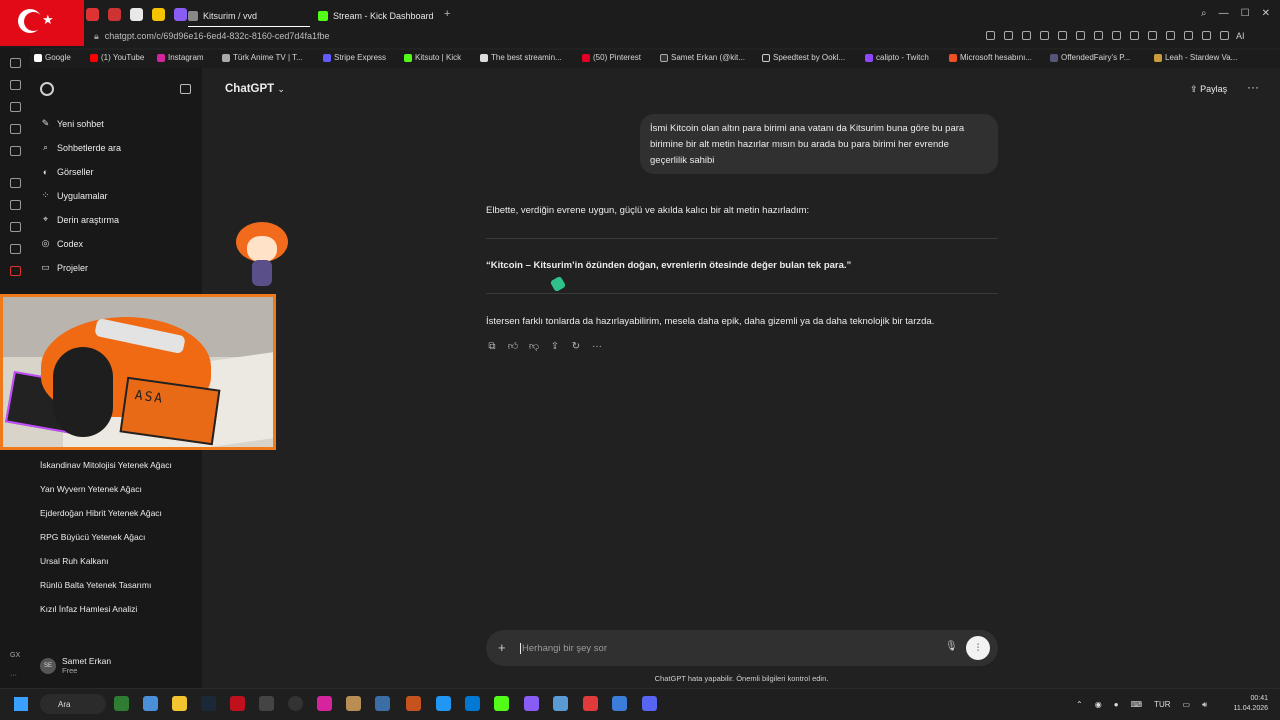 The width and height of the screenshot is (1280, 720). I want to click on tray-app-icon: ◉, so click(1098, 705).